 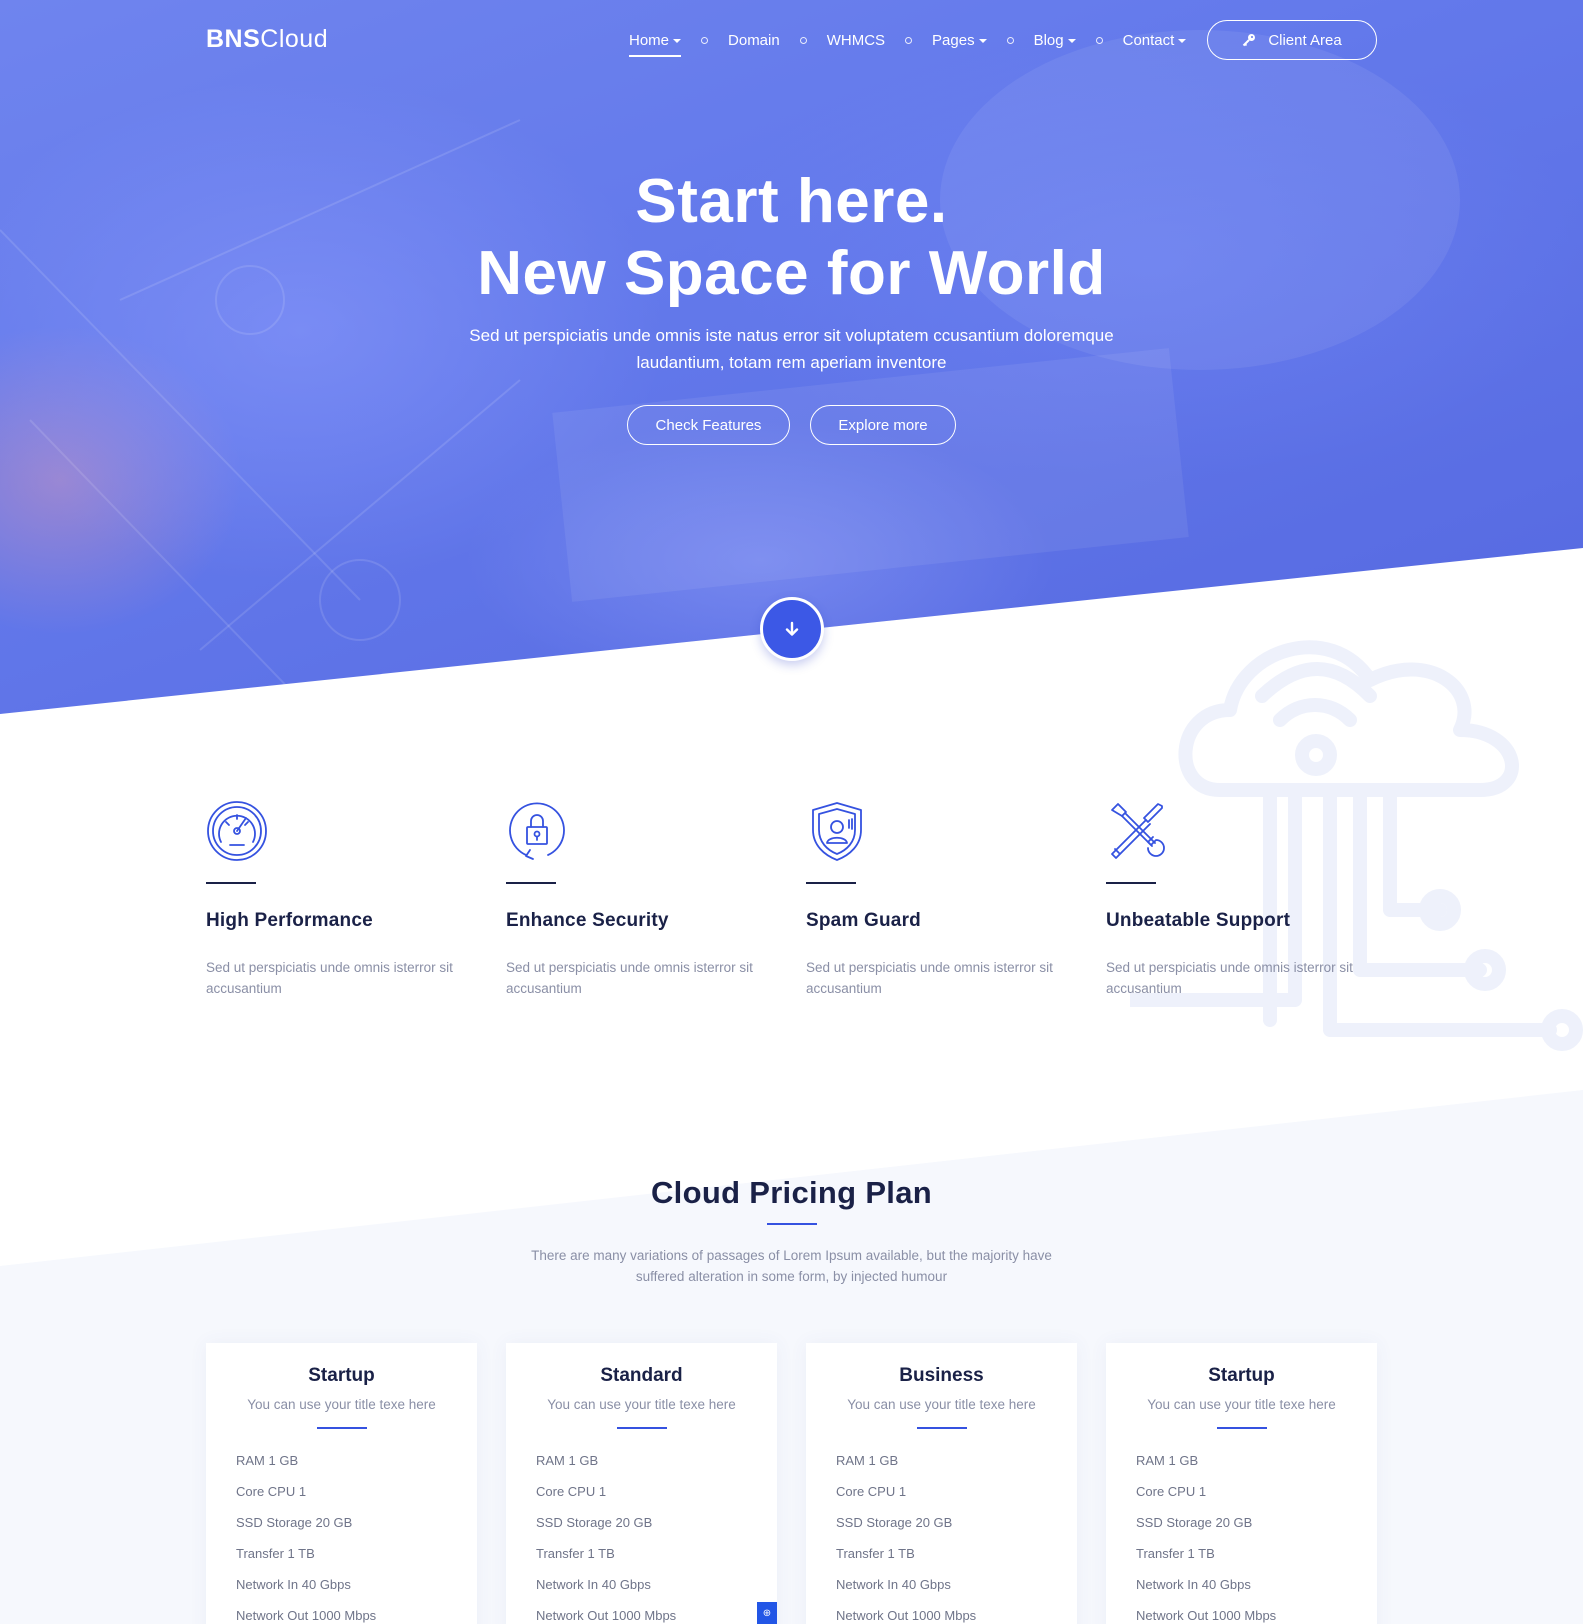 I want to click on arrow-down-icon, so click(x=792, y=628).